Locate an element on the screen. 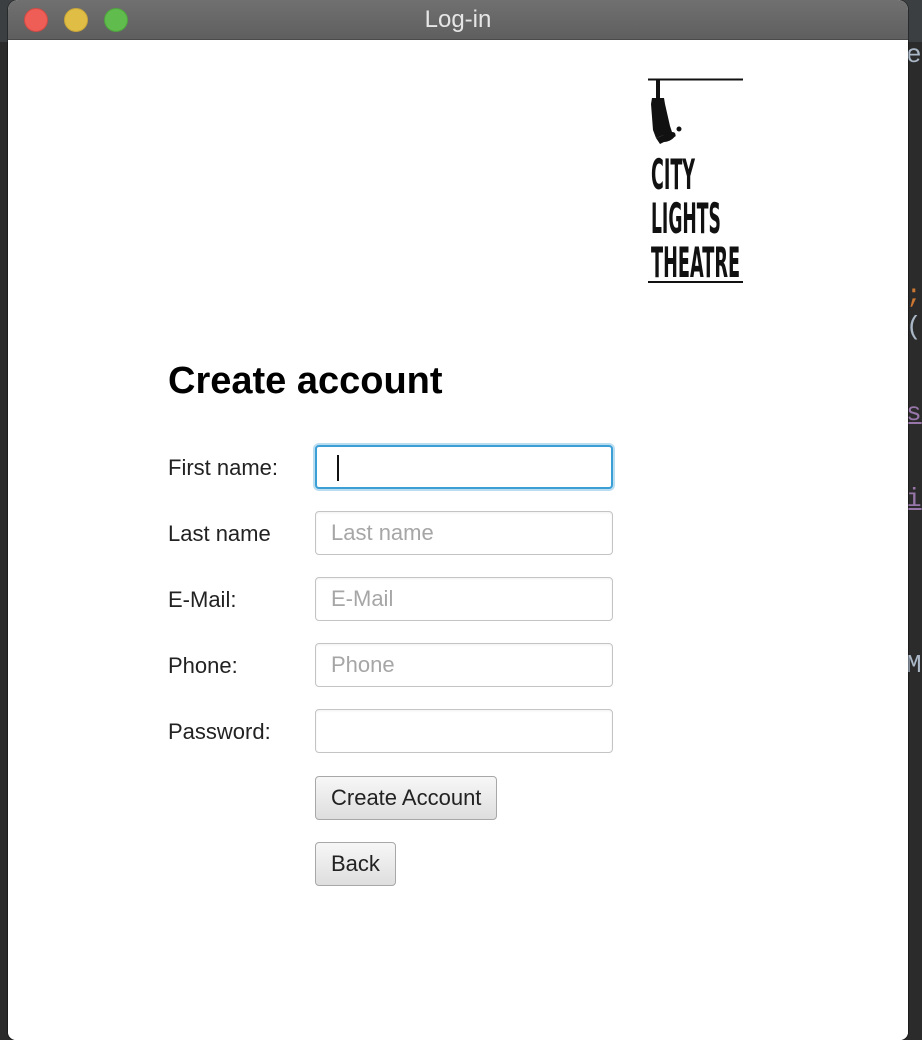 This screenshot has height=1040, width=922. window-title: Log-in is located at coordinates (458, 19).